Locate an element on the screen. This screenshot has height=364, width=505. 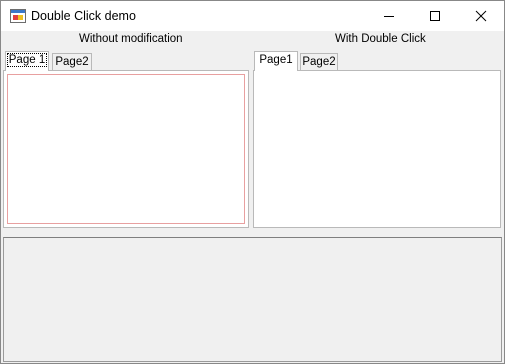
right-group-label: With Double Click is located at coordinates (380, 39).